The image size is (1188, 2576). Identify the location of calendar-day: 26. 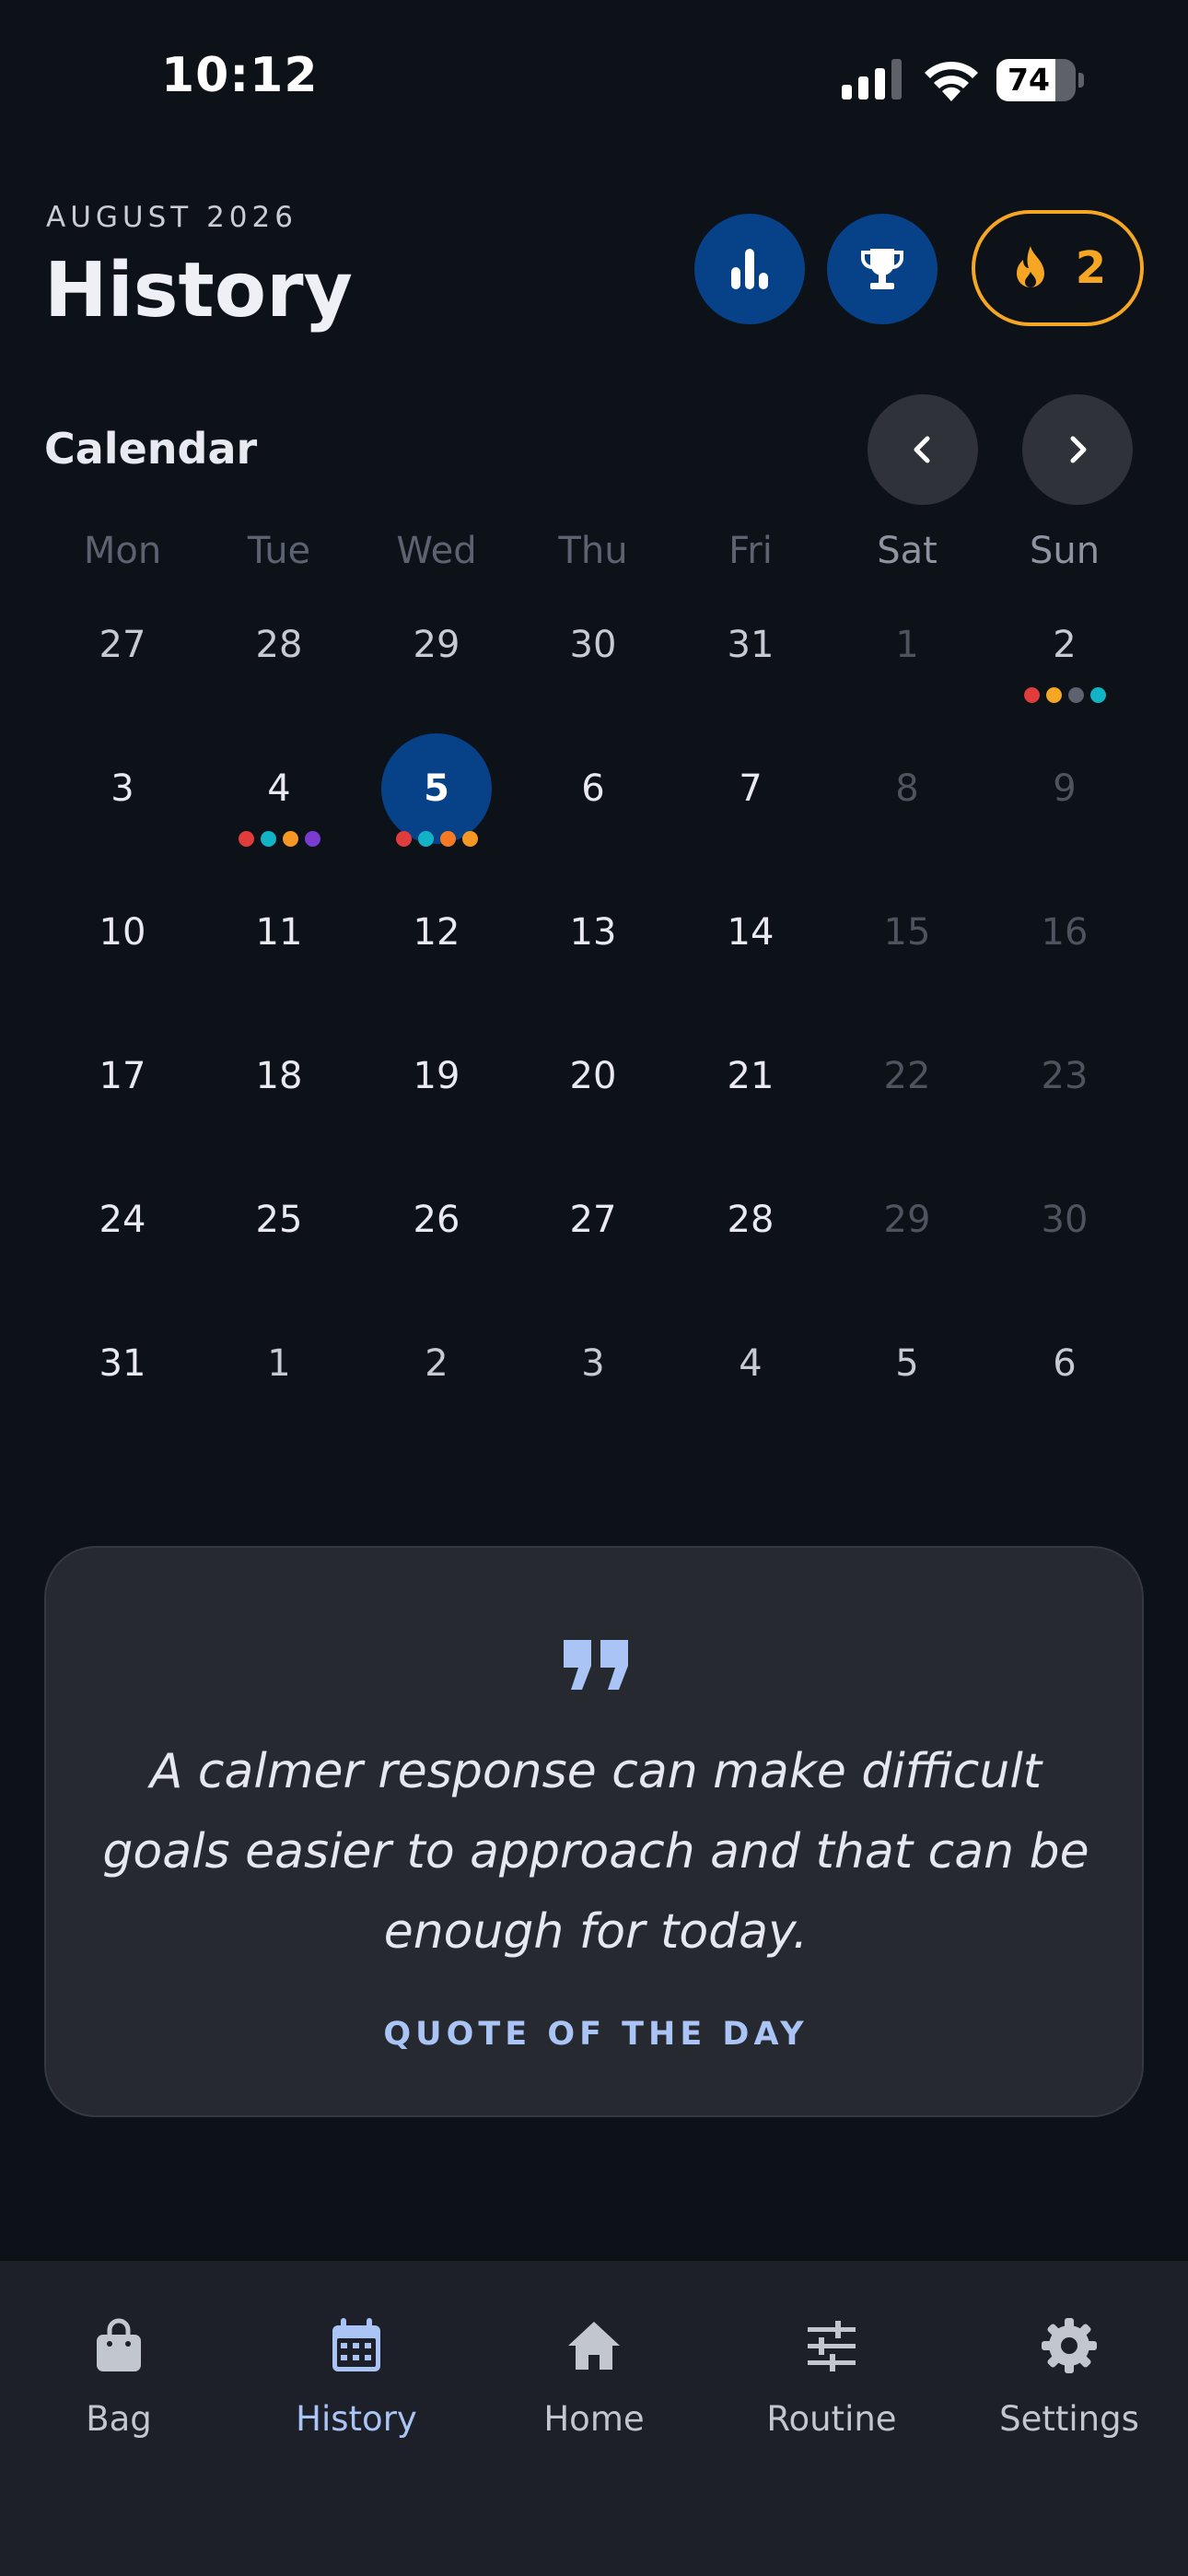
(436, 1229).